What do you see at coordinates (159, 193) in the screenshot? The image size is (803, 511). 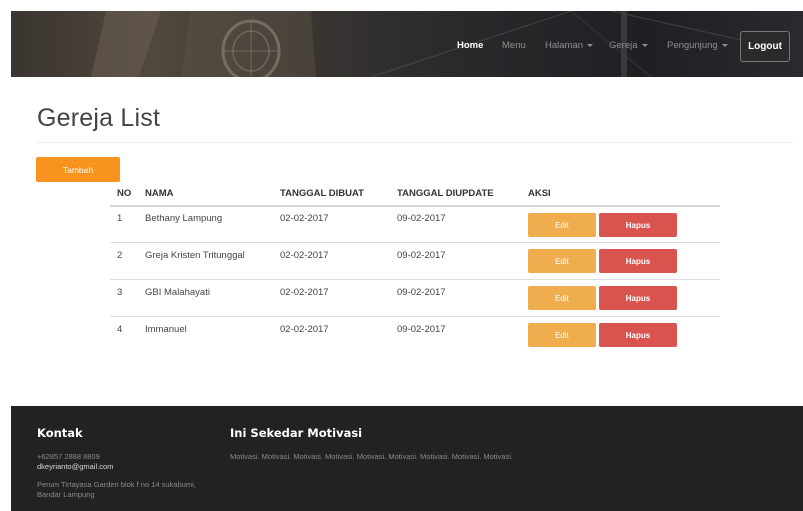 I see `column-header-nama: NAMA` at bounding box center [159, 193].